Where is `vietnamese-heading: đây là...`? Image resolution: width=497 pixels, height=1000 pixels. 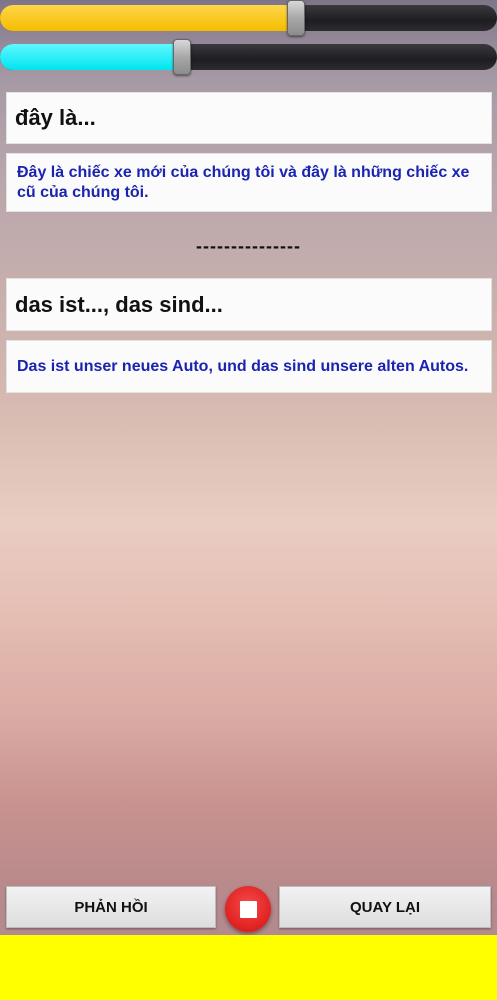 vietnamese-heading: đây là... is located at coordinates (55, 117).